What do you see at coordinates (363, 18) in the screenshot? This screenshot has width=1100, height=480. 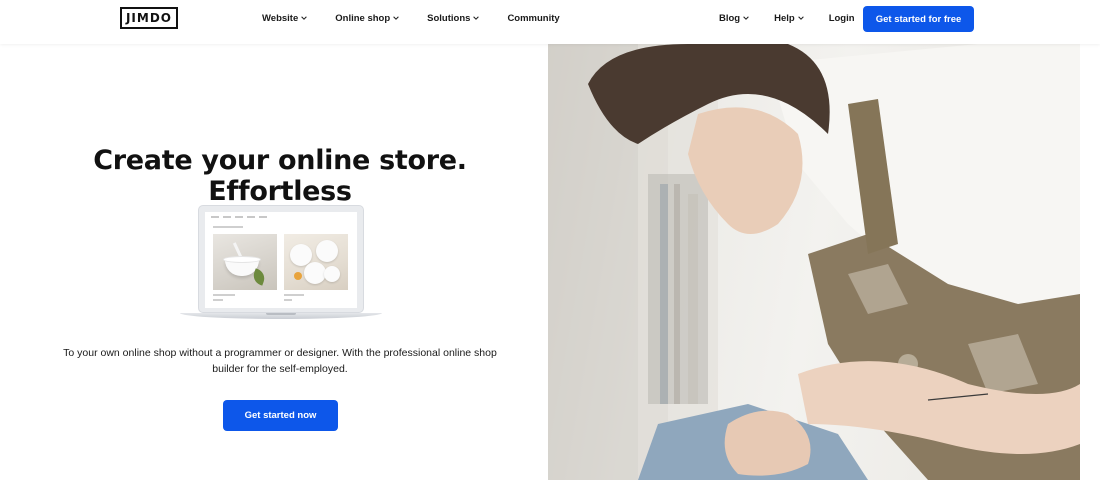 I see `nav-item-label: Online shop` at bounding box center [363, 18].